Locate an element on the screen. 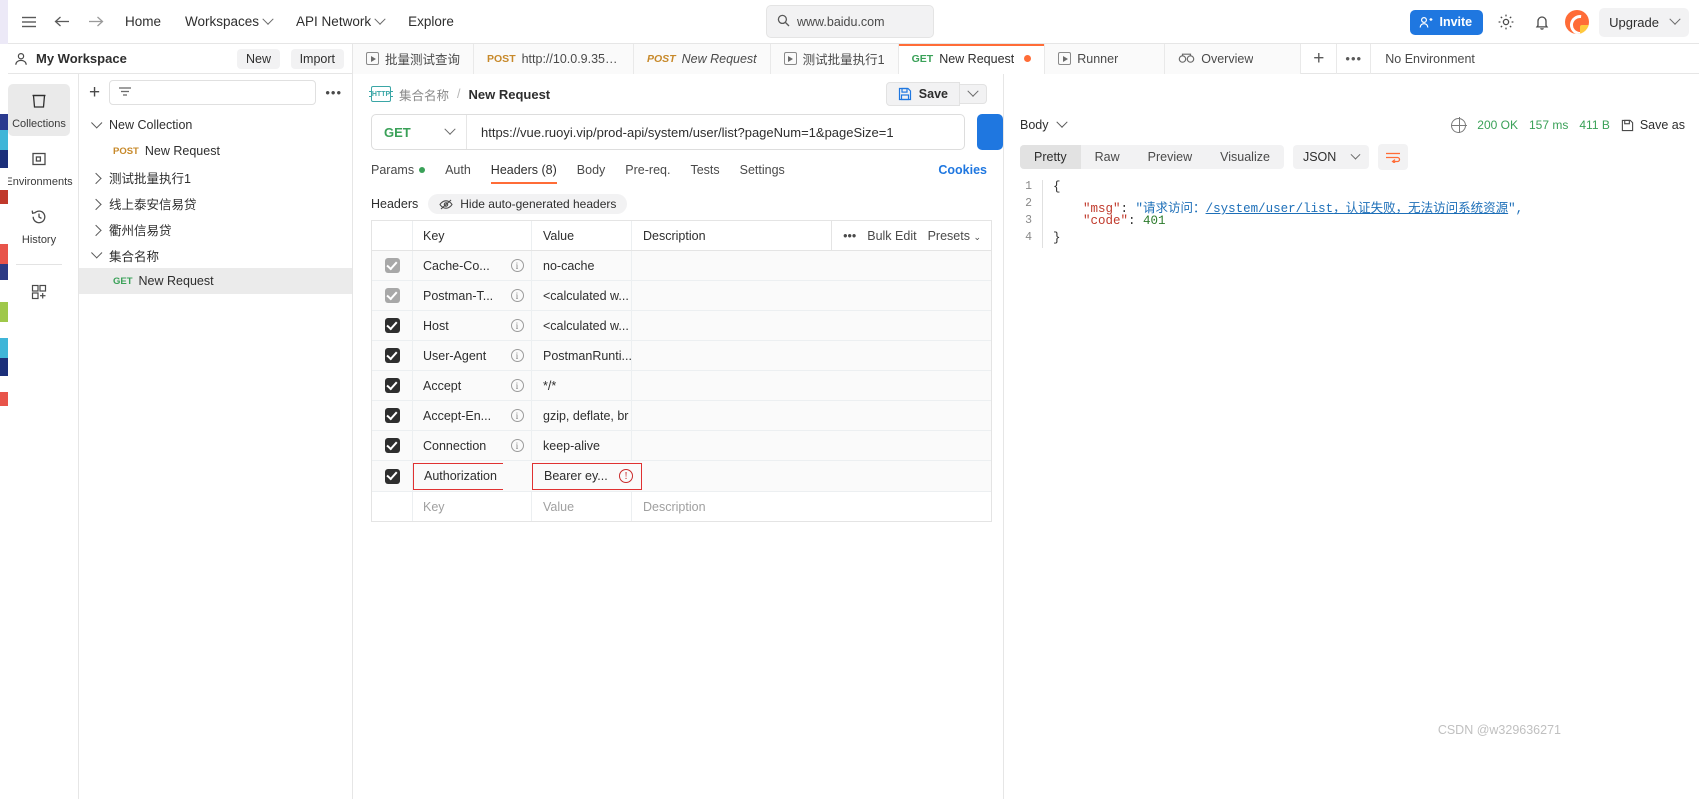 This screenshot has width=1699, height=799. plus-icon: + is located at coordinates (94, 92).